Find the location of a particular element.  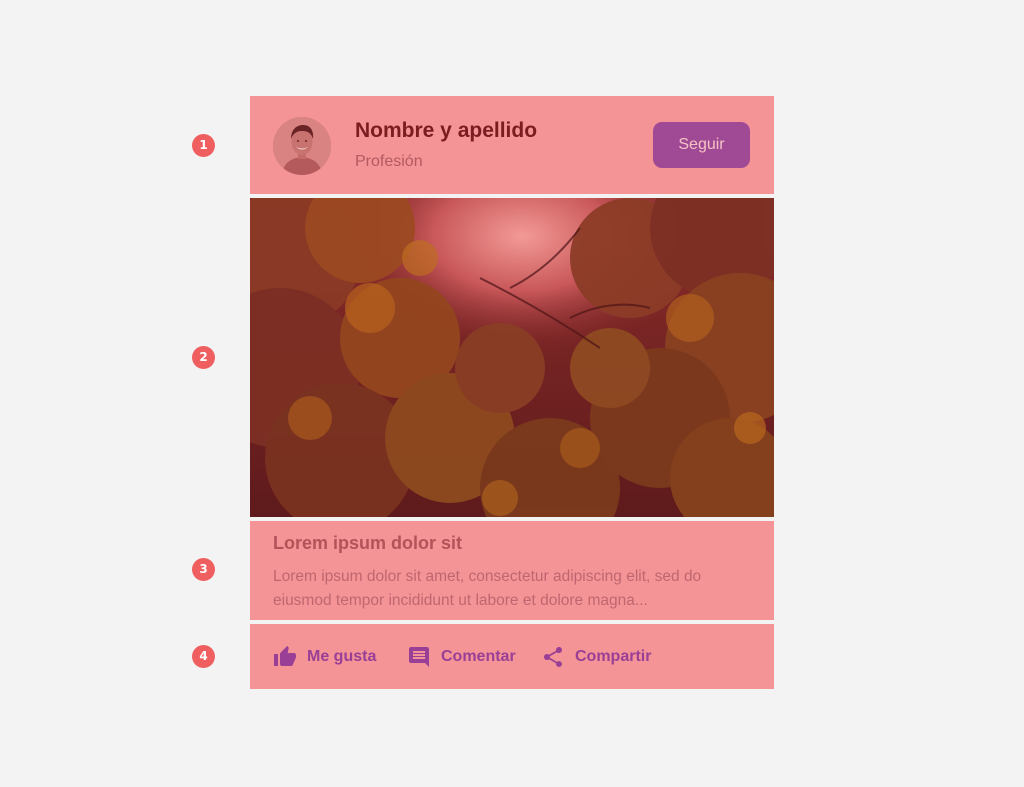

like-button: Me gusta is located at coordinates (324, 657).